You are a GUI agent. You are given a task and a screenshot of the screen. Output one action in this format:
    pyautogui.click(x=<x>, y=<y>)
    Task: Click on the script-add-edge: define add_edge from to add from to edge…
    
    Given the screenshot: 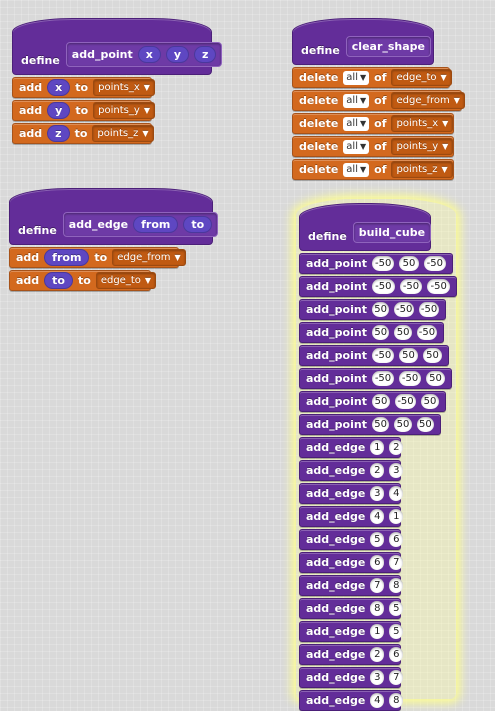 What is the action you would take?
    pyautogui.click(x=114, y=239)
    